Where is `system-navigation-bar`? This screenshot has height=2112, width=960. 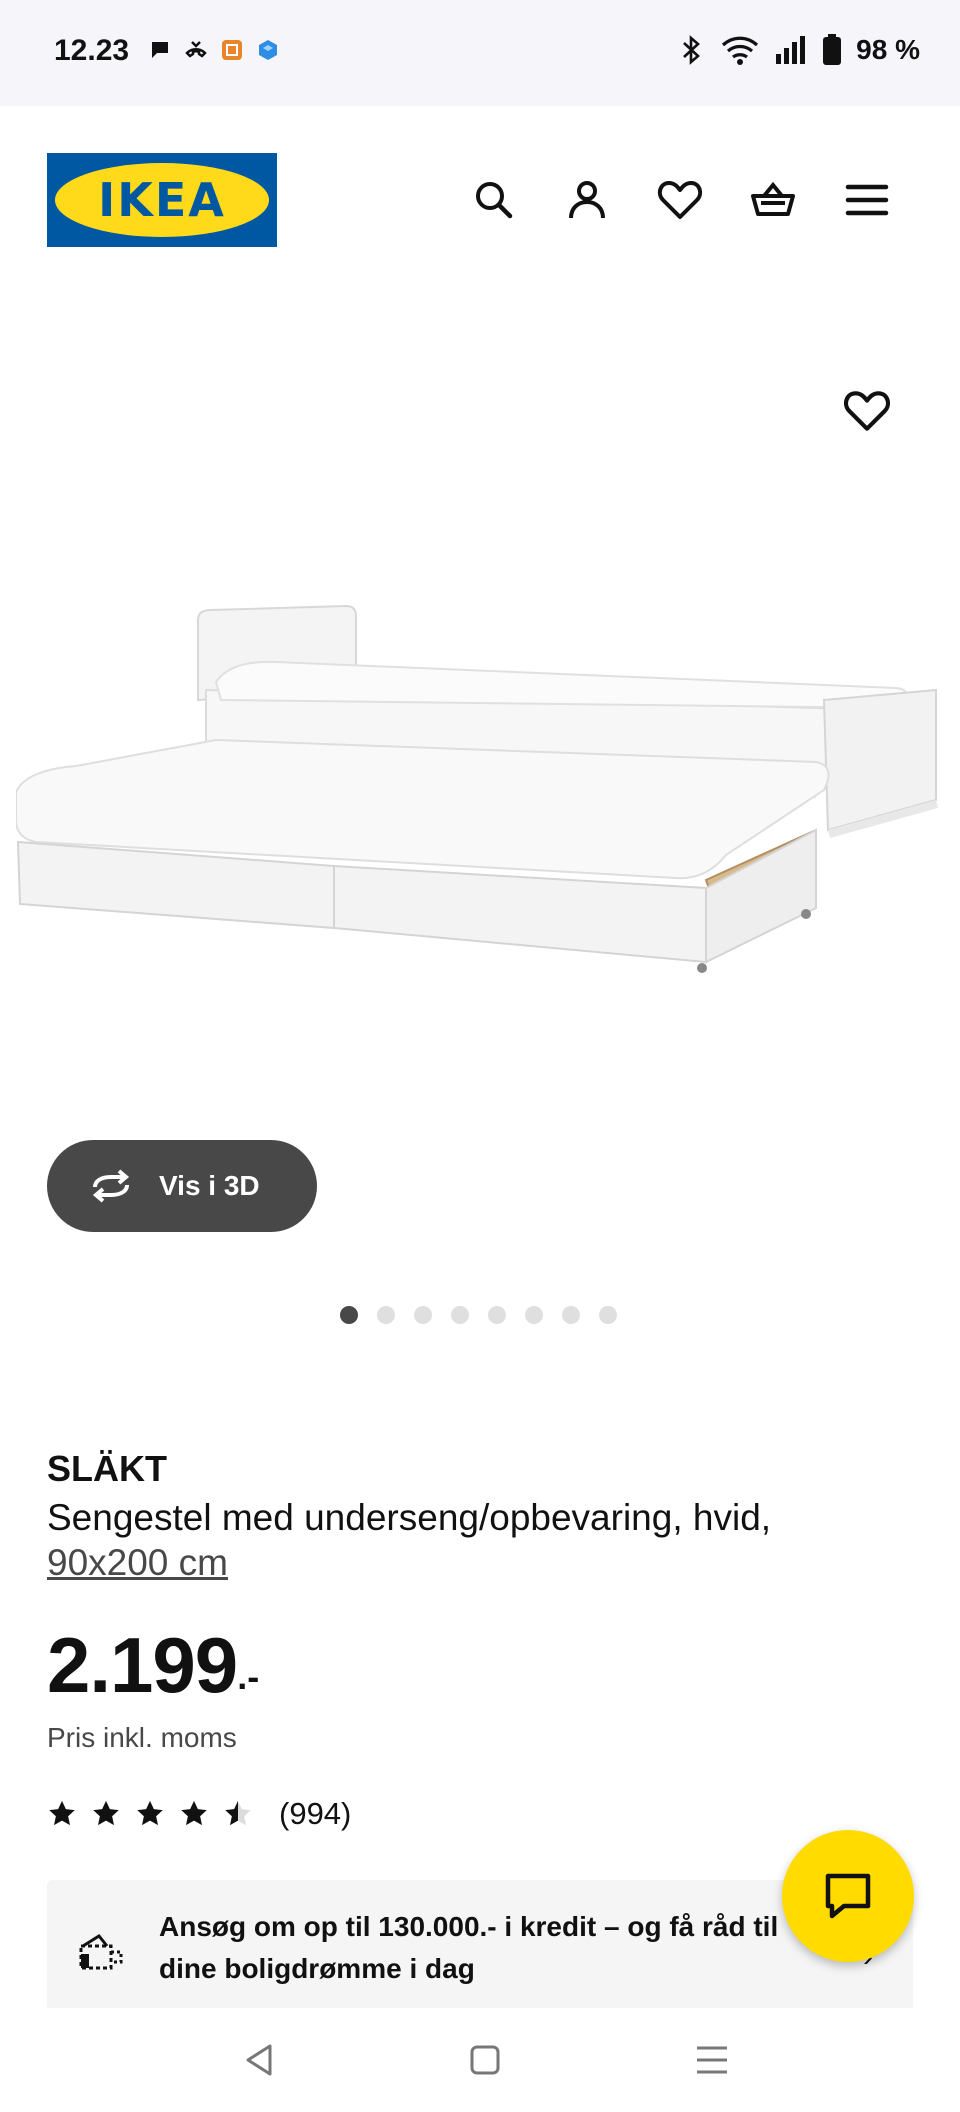 system-navigation-bar is located at coordinates (480, 2060).